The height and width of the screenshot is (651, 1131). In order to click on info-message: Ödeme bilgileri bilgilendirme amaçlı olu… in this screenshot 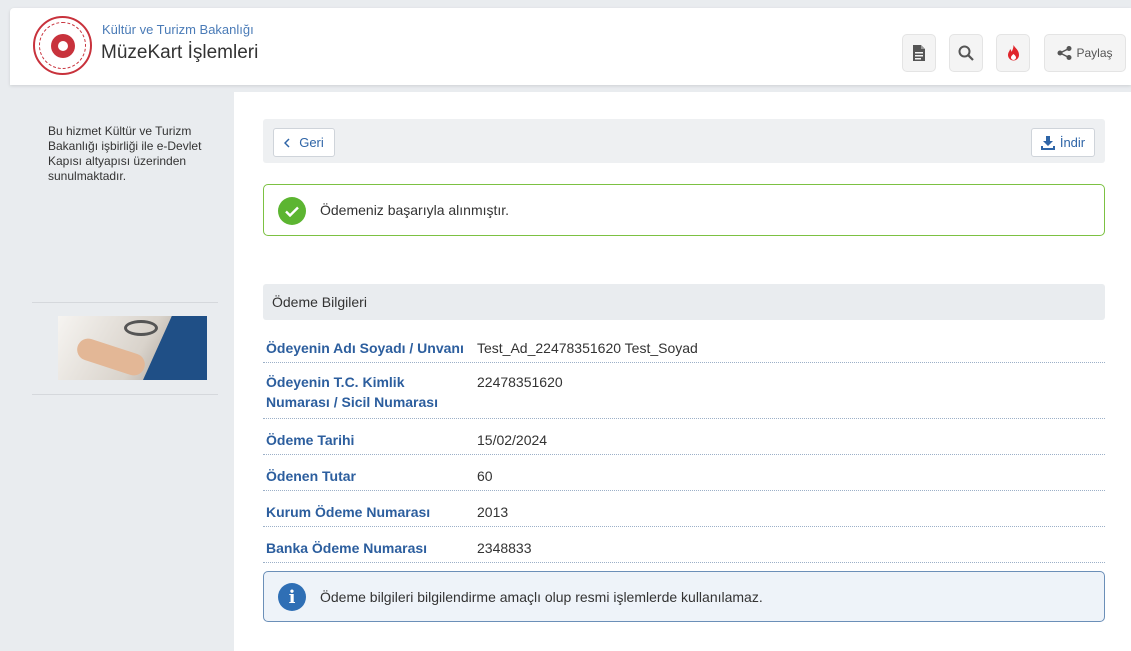, I will do `click(541, 597)`.